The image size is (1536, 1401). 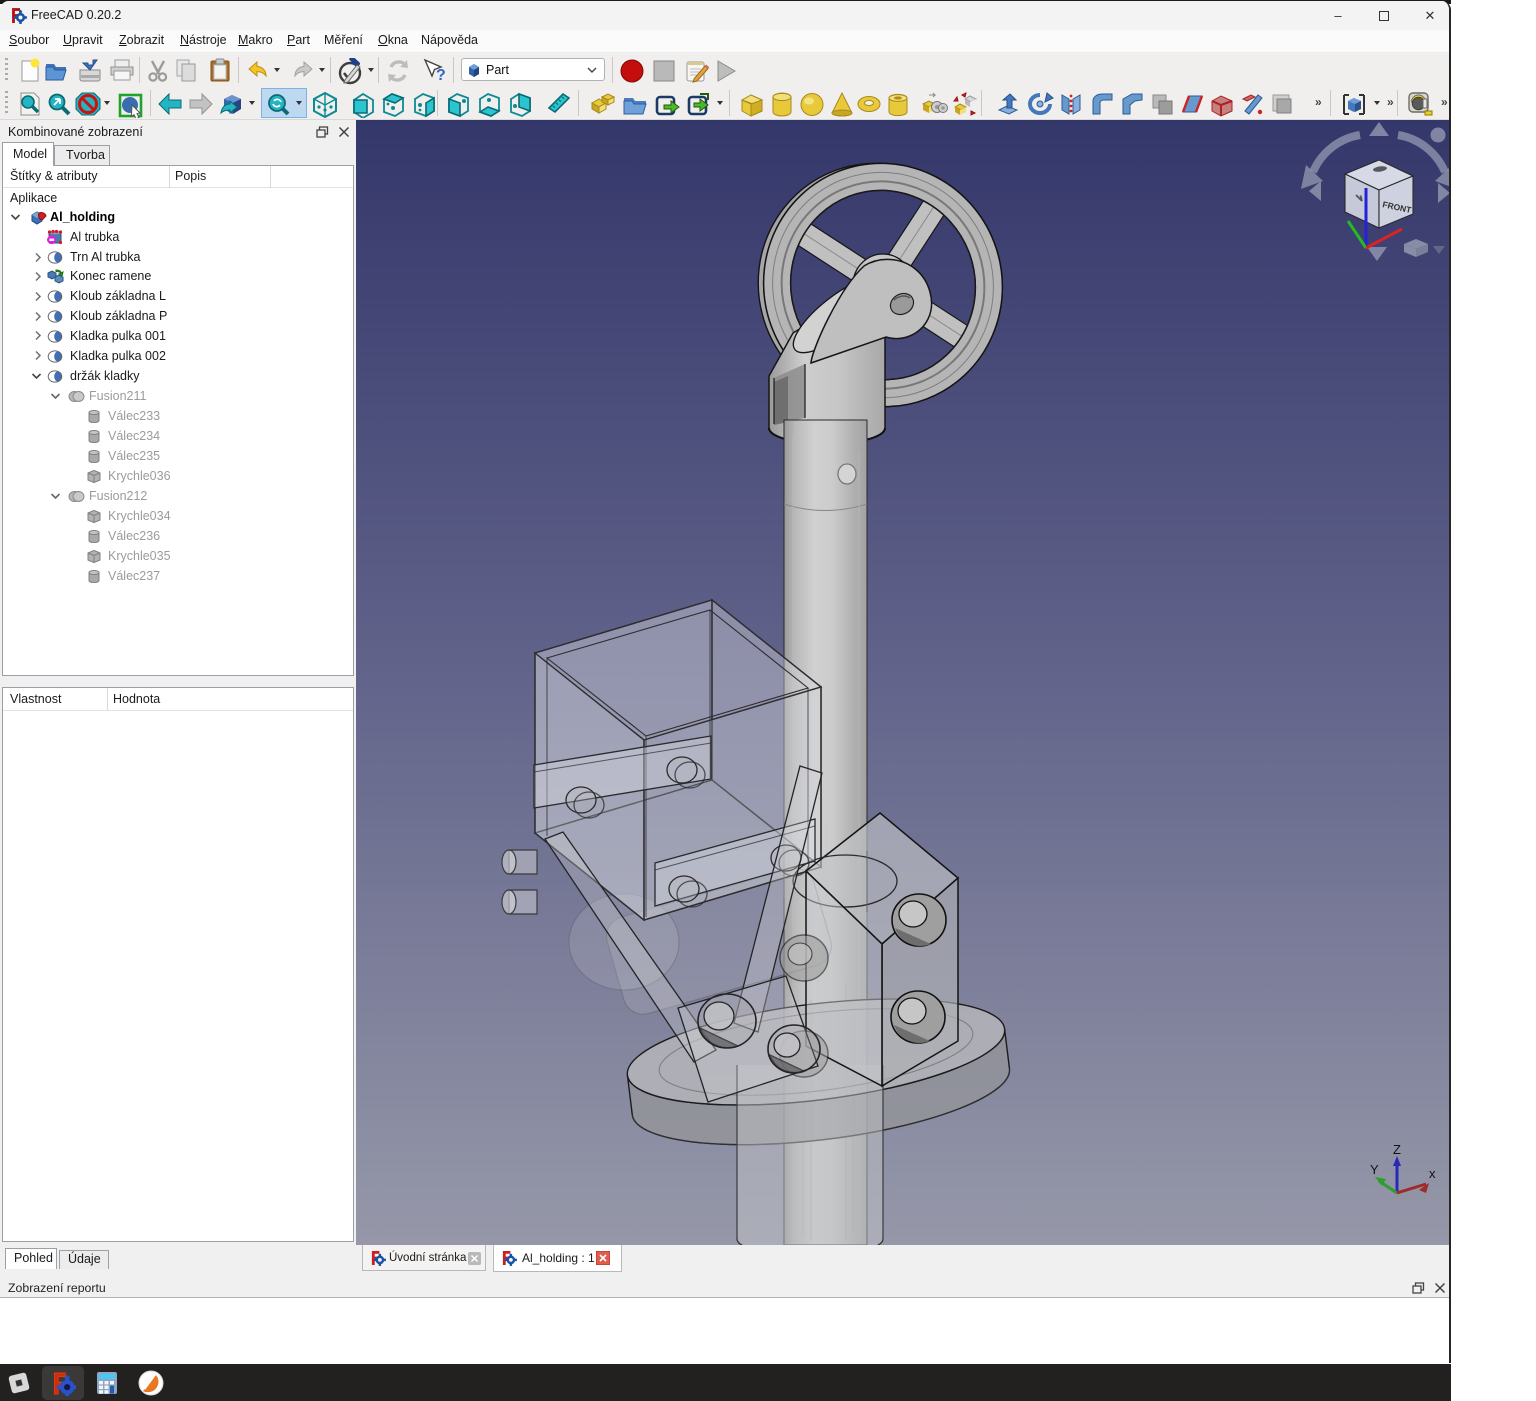 What do you see at coordinates (1374, 1169) in the screenshot?
I see `svg-text: Y` at bounding box center [1374, 1169].